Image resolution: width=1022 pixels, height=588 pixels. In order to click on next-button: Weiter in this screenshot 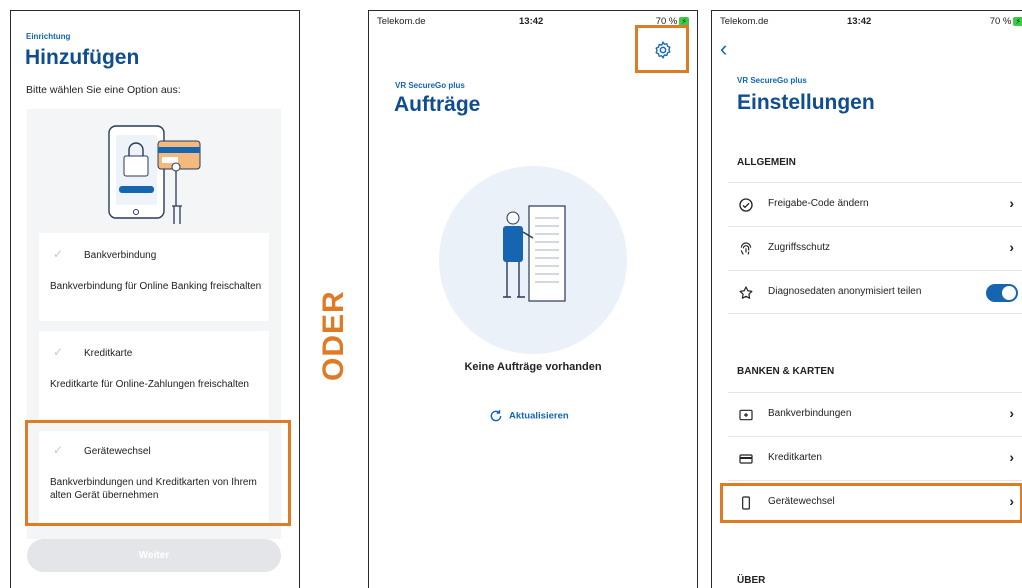, I will do `click(154, 555)`.